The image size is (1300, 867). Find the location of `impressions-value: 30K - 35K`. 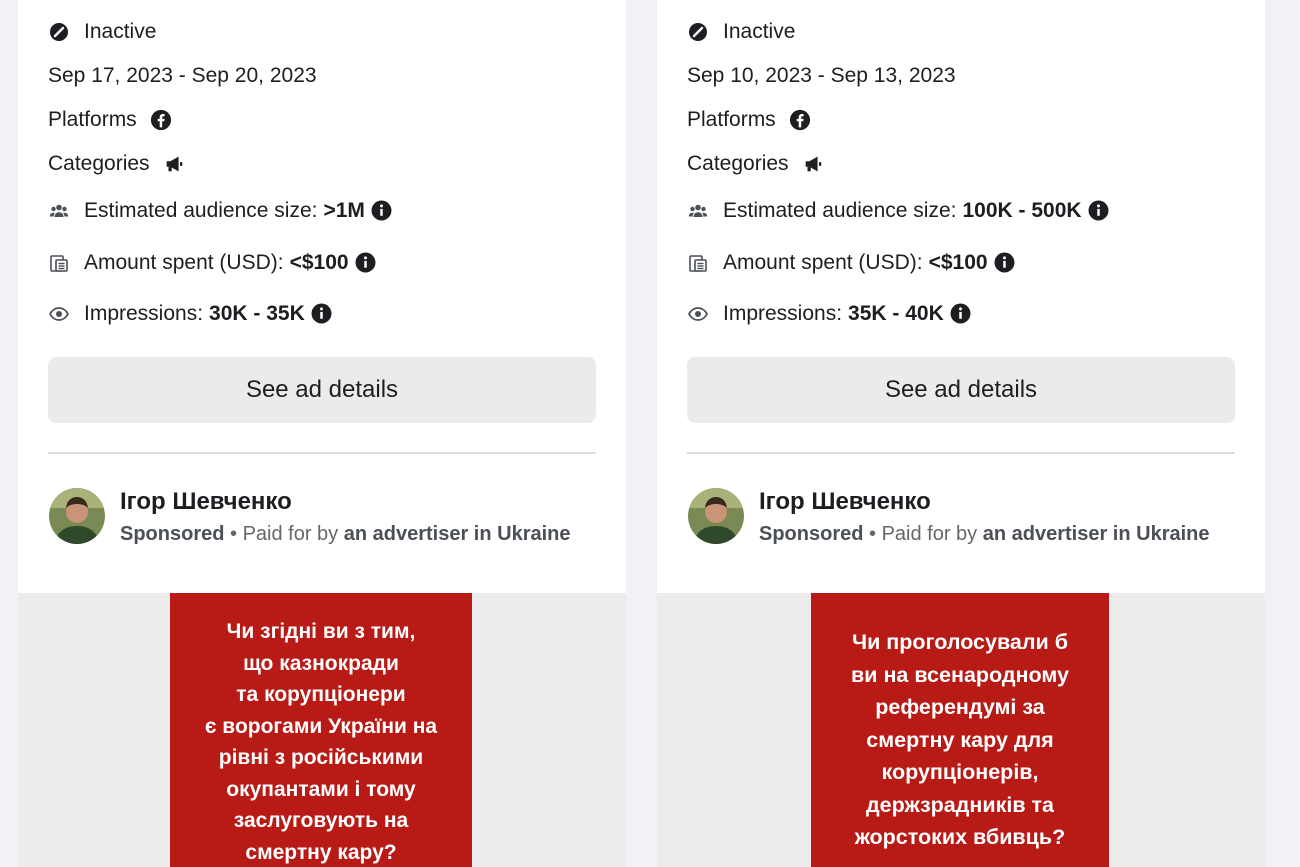

impressions-value: 30K - 35K is located at coordinates (257, 313).